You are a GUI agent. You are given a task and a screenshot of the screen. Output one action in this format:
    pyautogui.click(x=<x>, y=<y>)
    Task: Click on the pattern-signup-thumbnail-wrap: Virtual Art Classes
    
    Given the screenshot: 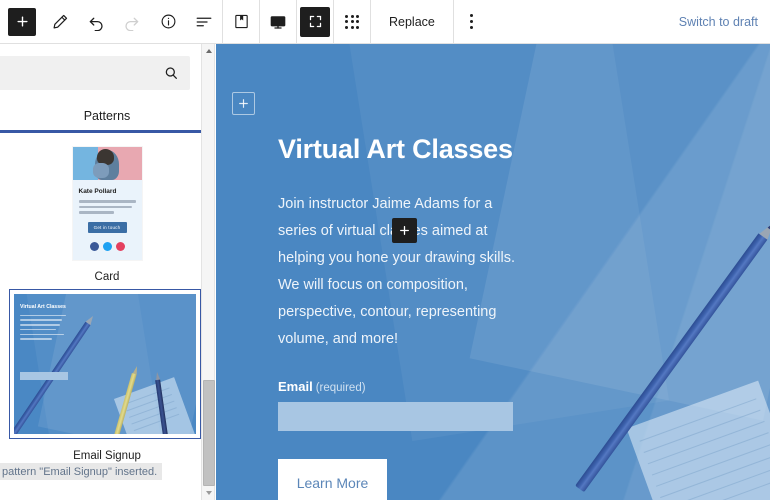 What is the action you would take?
    pyautogui.click(x=107, y=363)
    